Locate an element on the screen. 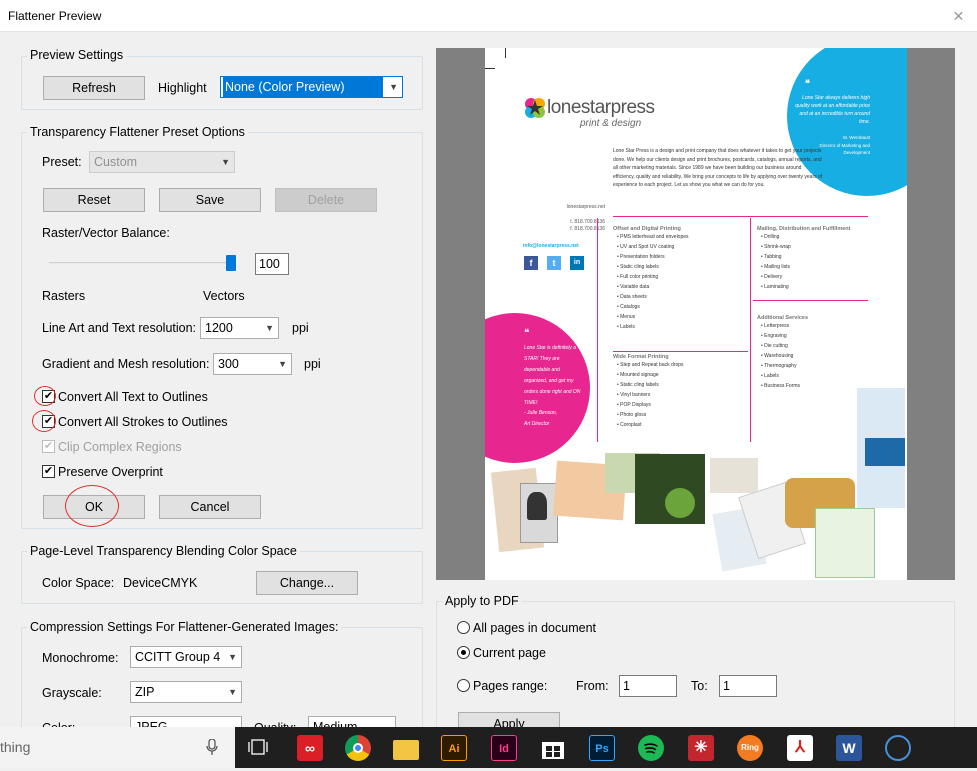 The image size is (977, 771). list-item: • Engraving is located at coordinates (774, 336).